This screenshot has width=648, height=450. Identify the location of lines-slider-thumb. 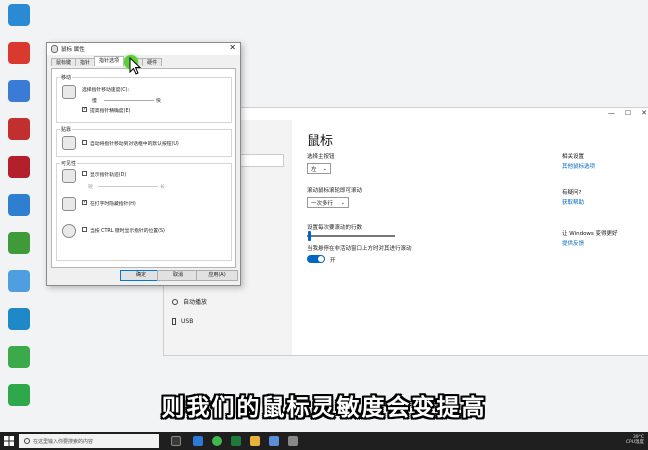
(309, 236).